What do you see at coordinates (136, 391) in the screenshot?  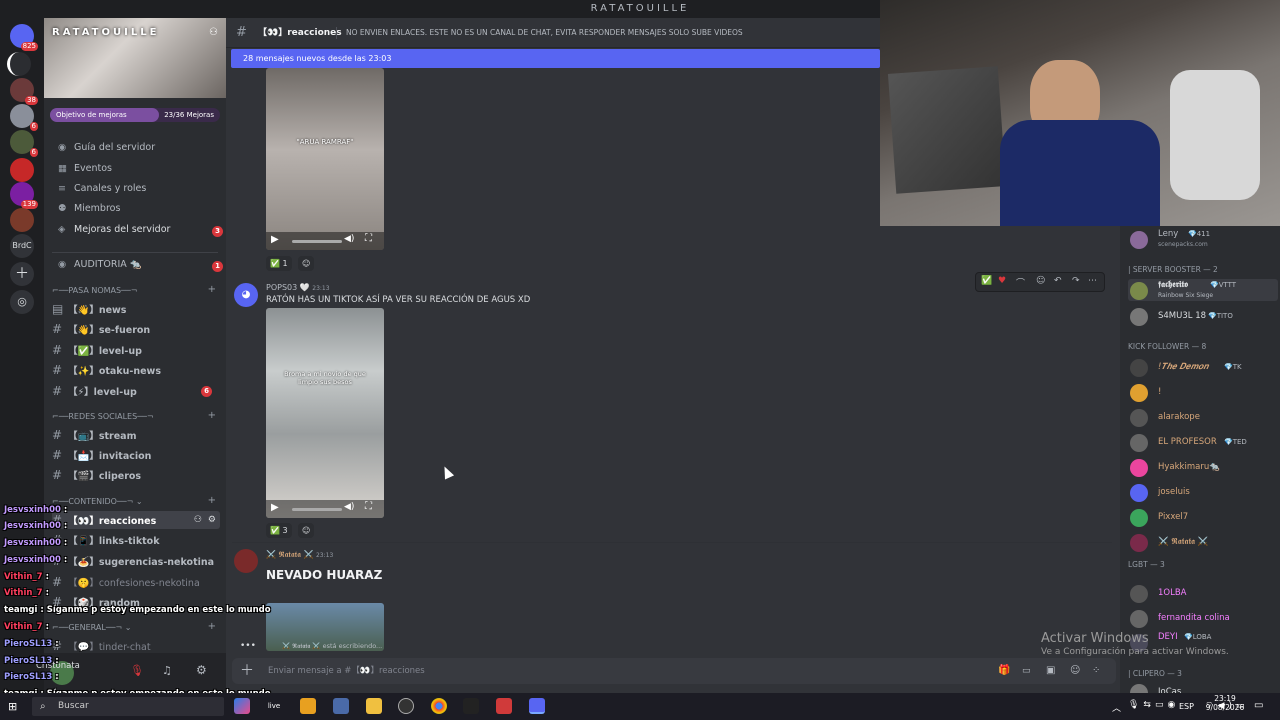 I see `channel-level-up-2: # 【⚡】level-up 6` at bounding box center [136, 391].